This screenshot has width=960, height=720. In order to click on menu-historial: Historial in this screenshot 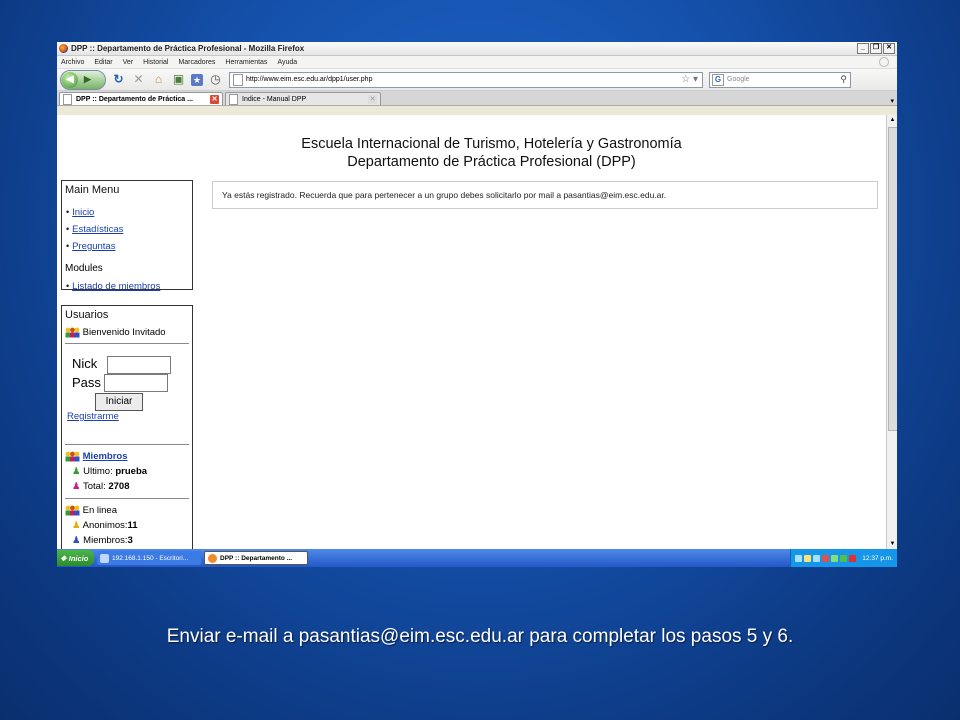, I will do `click(155, 62)`.